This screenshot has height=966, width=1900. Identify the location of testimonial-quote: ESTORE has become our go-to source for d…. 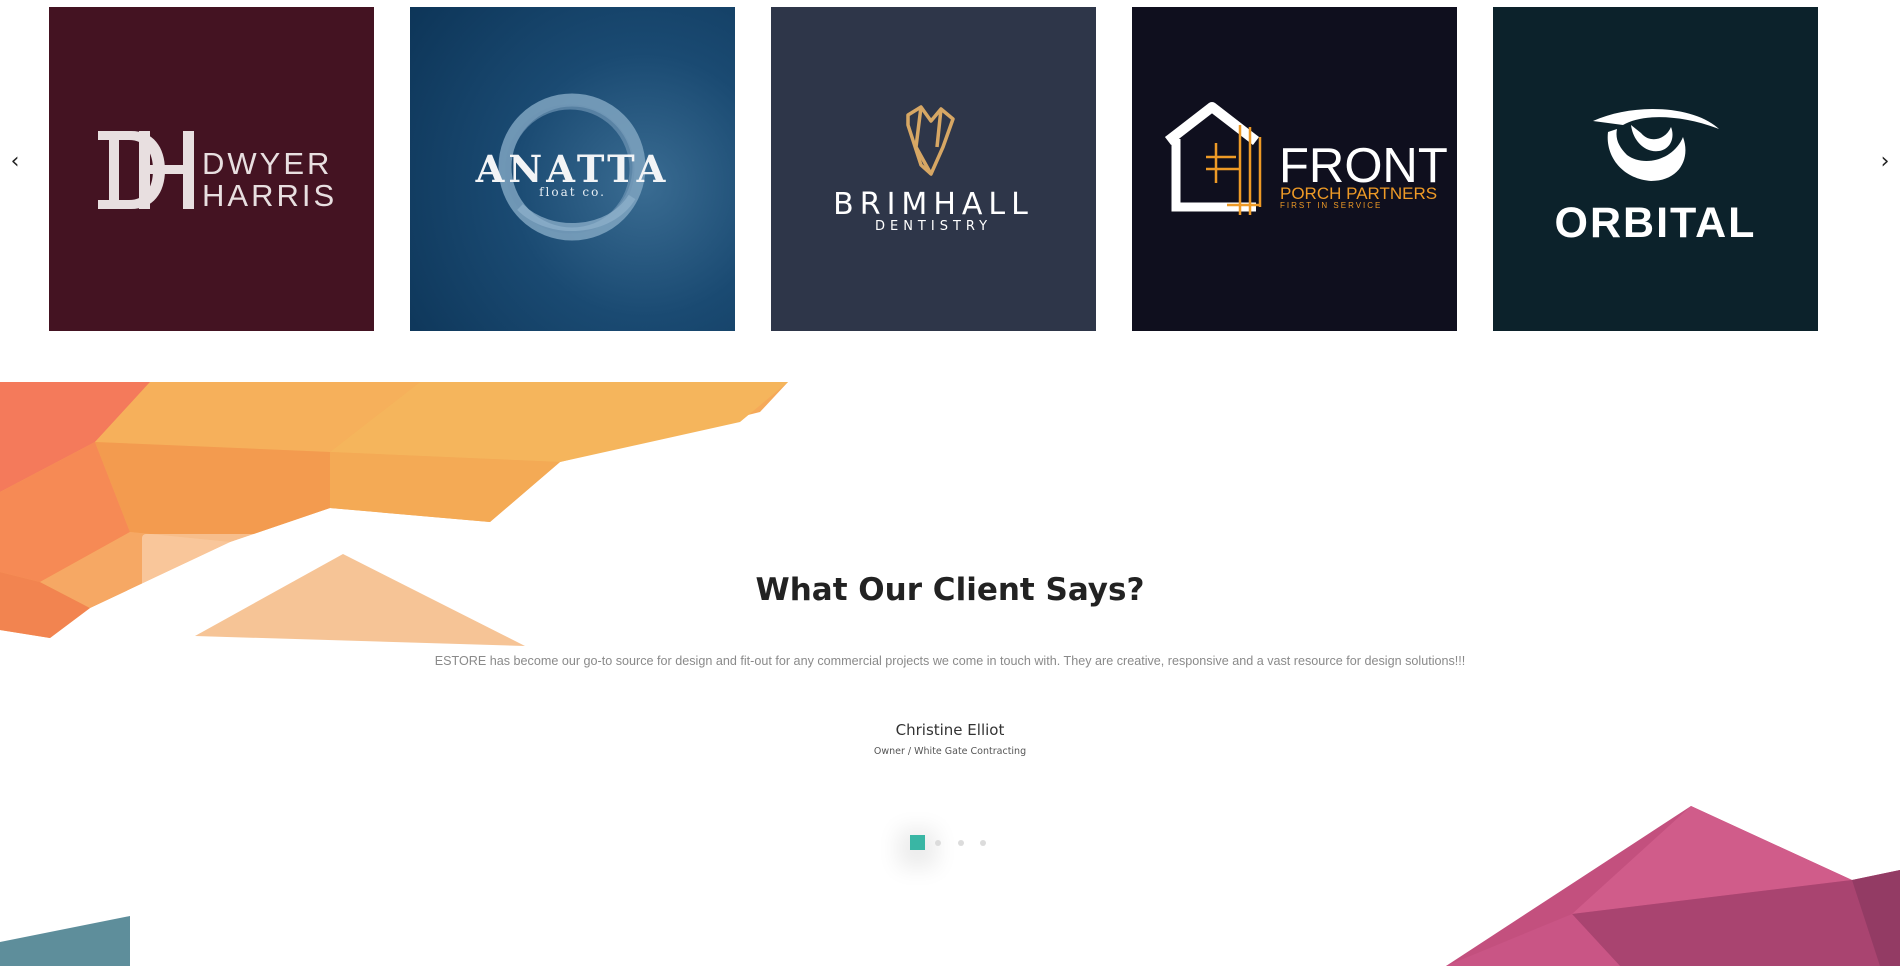
(950, 661).